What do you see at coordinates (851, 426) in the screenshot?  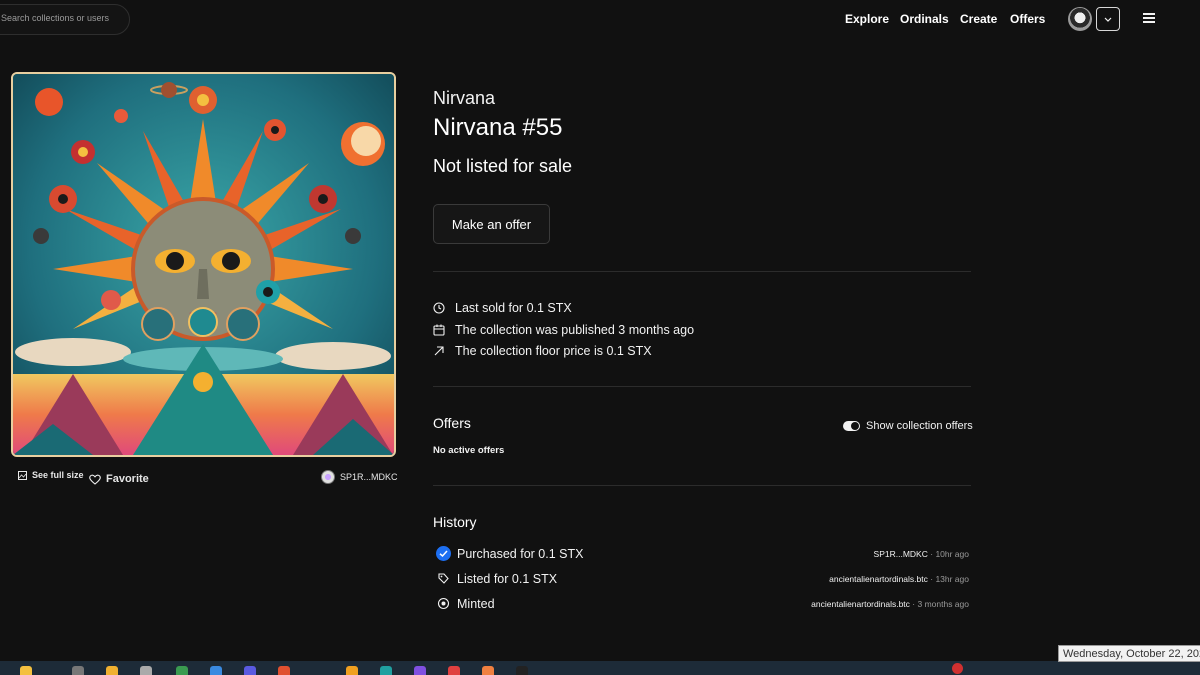 I see `toggle-switch` at bounding box center [851, 426].